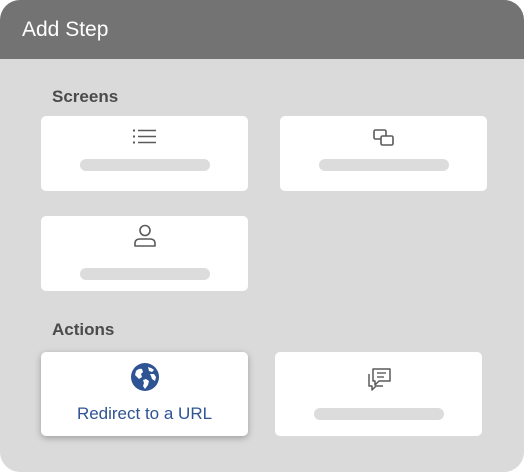 The image size is (524, 472). What do you see at coordinates (144, 253) in the screenshot?
I see `screen-card-user` at bounding box center [144, 253].